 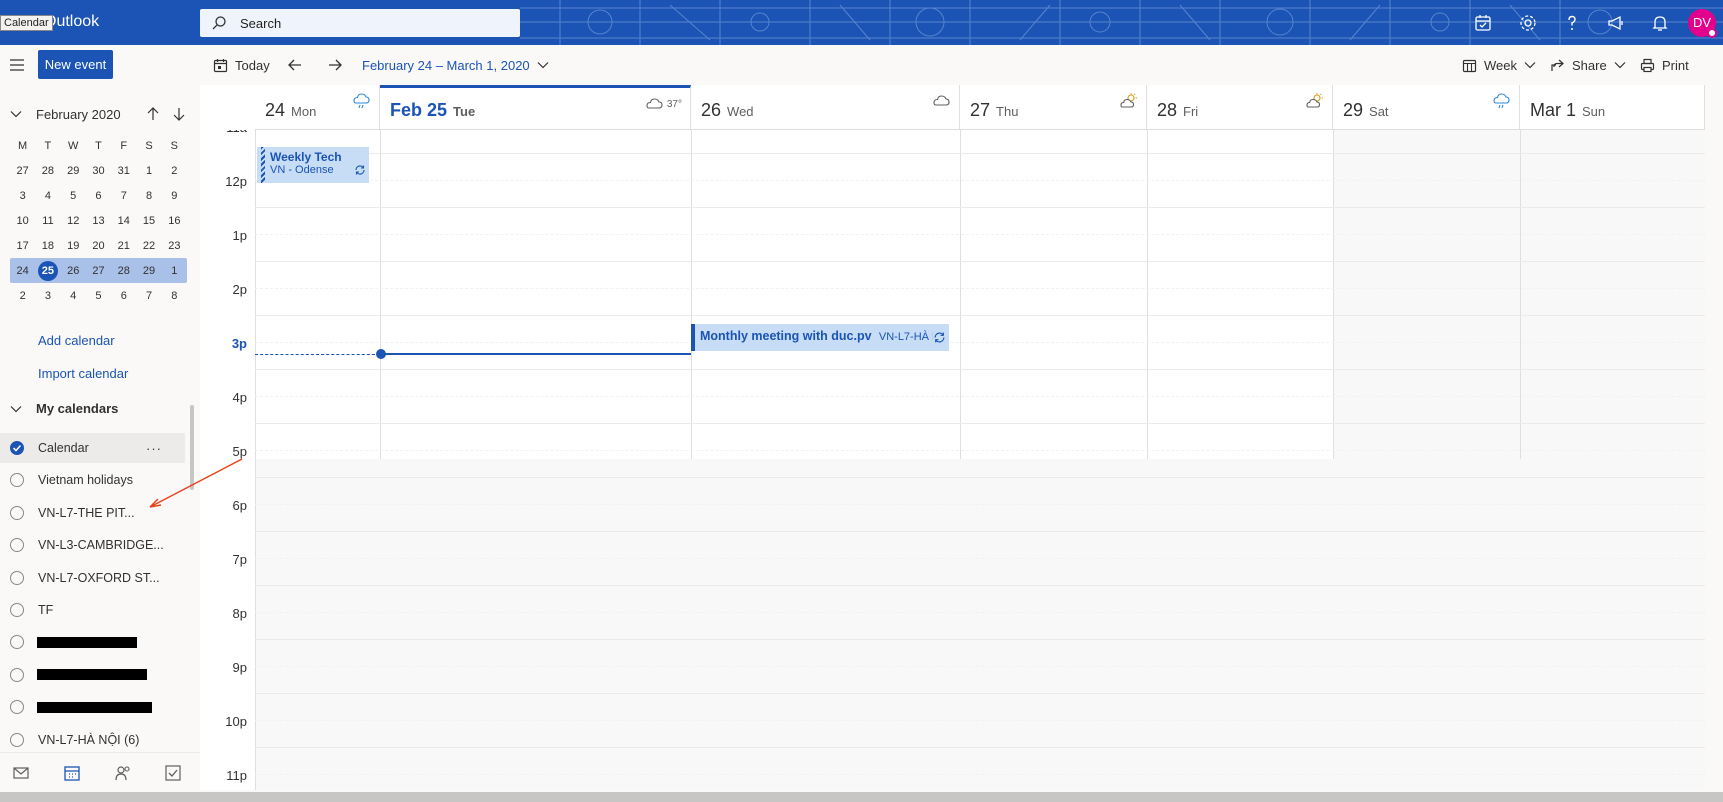 I want to click on day-header: 24 Mon, so click(x=317, y=107).